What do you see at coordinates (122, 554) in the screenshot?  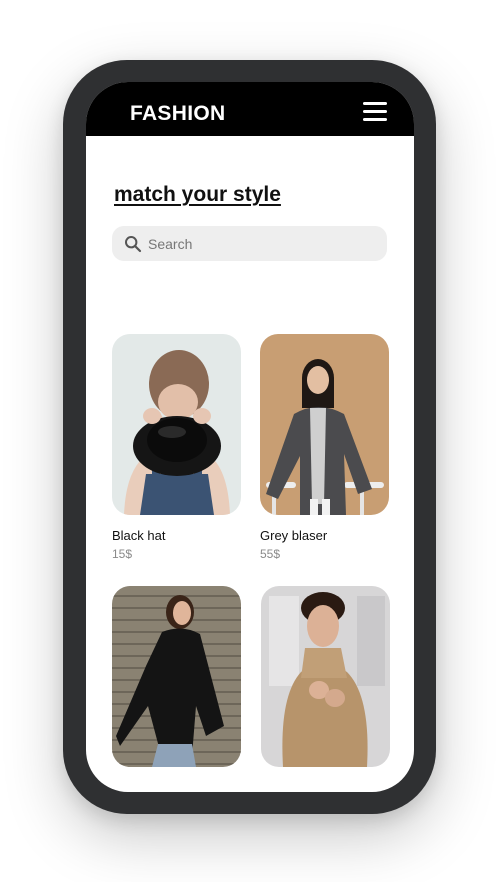 I see `product-price: 15$` at bounding box center [122, 554].